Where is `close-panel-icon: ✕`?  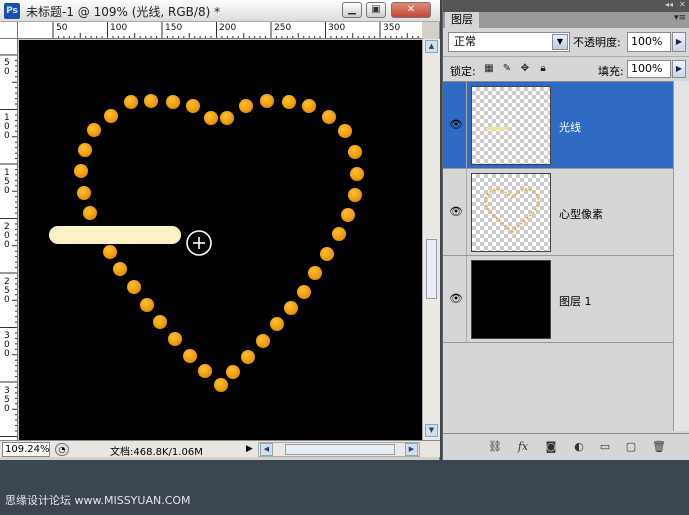 close-panel-icon: ✕ is located at coordinates (682, 4).